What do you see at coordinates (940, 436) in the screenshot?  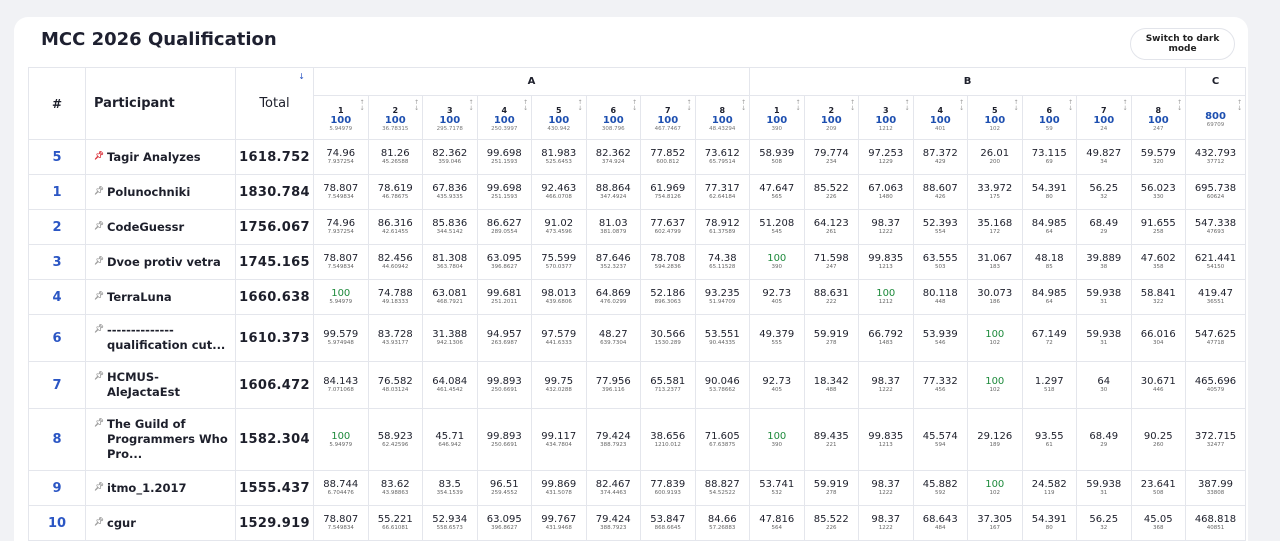 I see `score-value: 45.574` at bounding box center [940, 436].